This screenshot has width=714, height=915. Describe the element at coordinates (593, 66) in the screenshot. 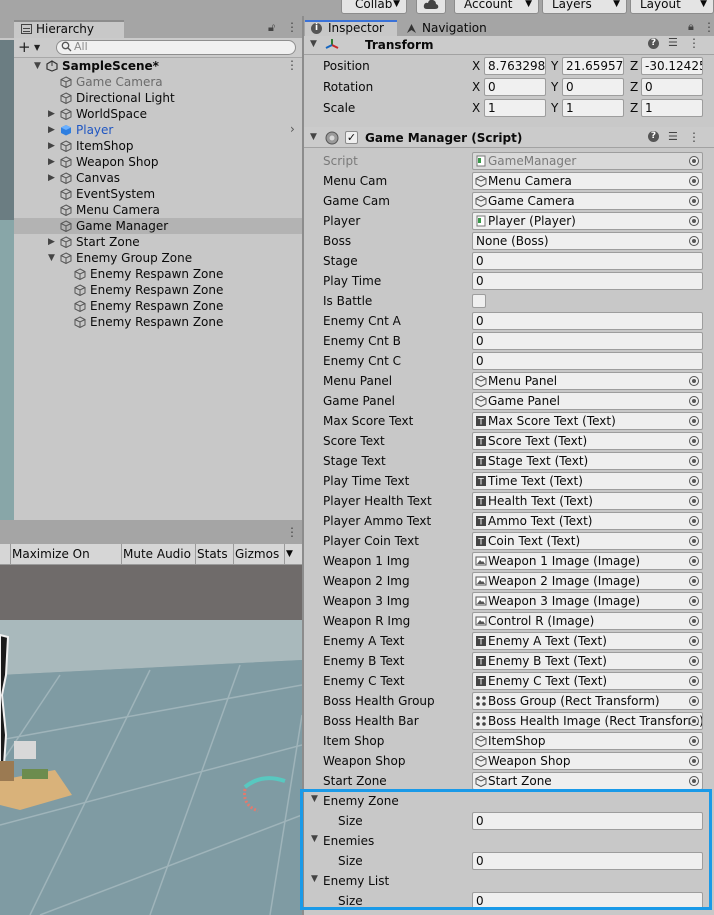

I see `transform-y-field: 21.65957` at that location.